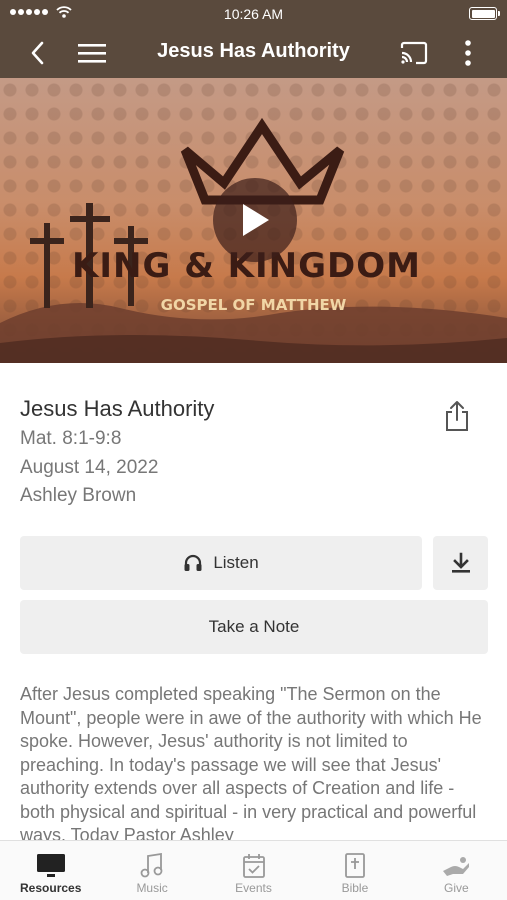  What do you see at coordinates (253, 866) in the screenshot?
I see `calendar-icon` at bounding box center [253, 866].